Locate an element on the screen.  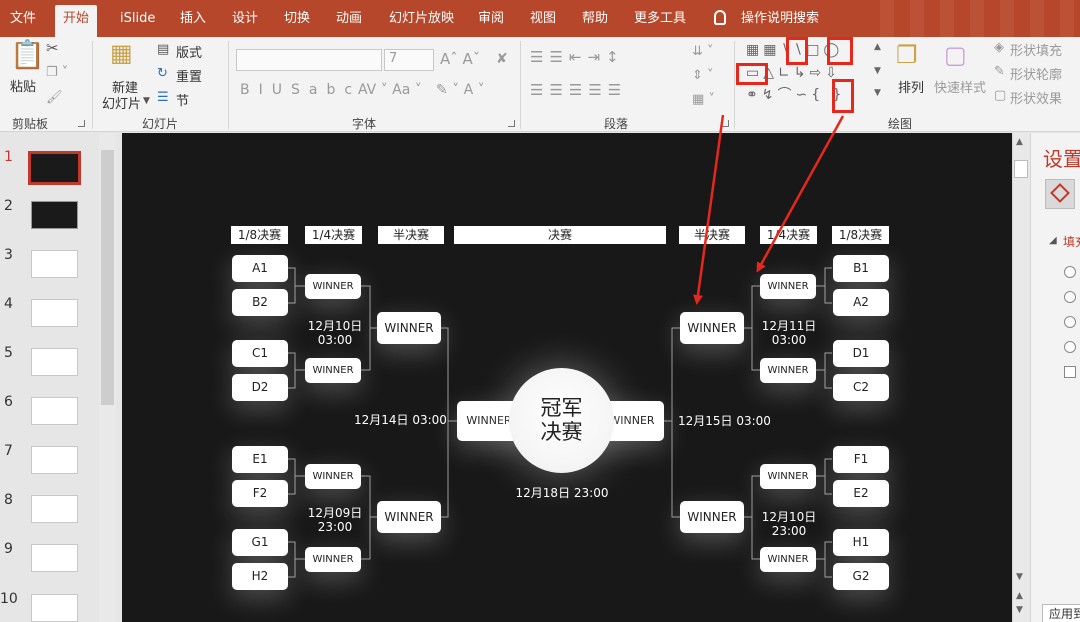
font-grow-icon: Aˆ Aˇ is located at coordinates (460, 59).